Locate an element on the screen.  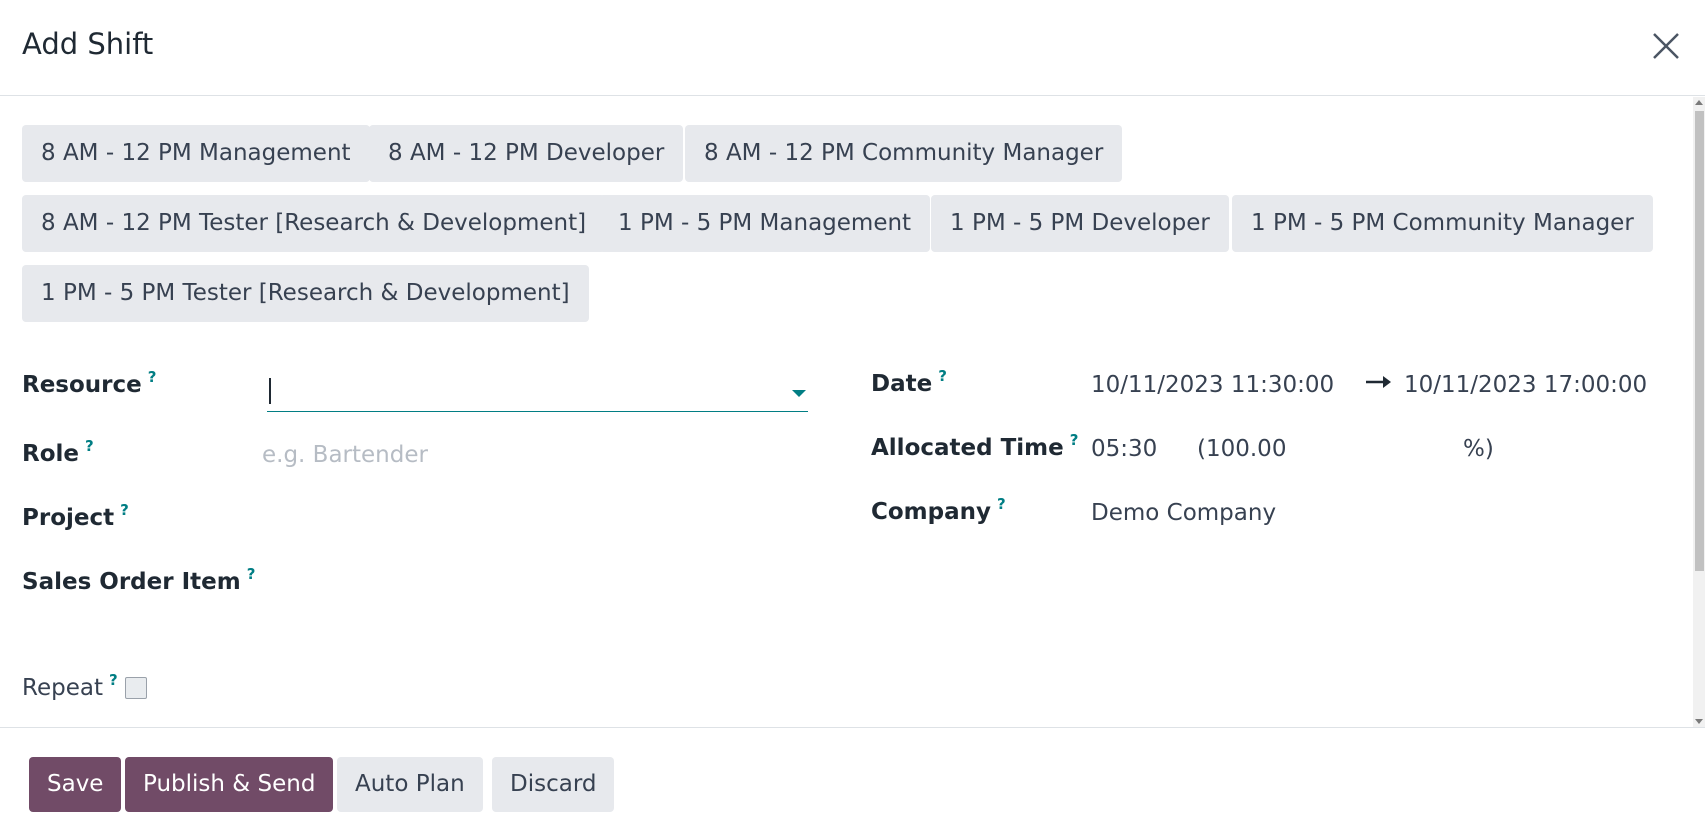
save-button: Save is located at coordinates (75, 784).